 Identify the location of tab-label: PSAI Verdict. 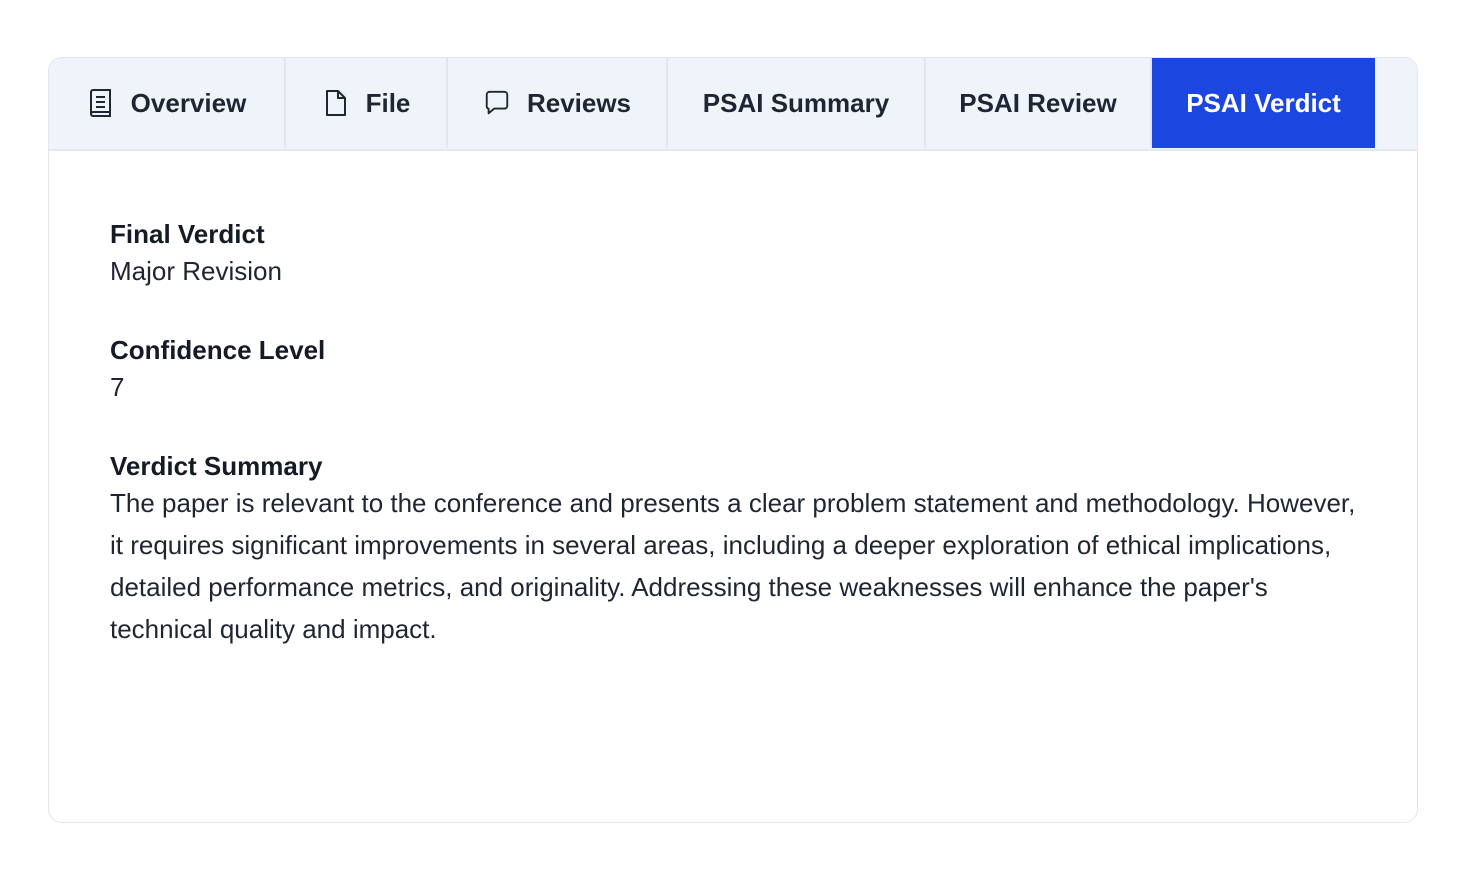
(1263, 102).